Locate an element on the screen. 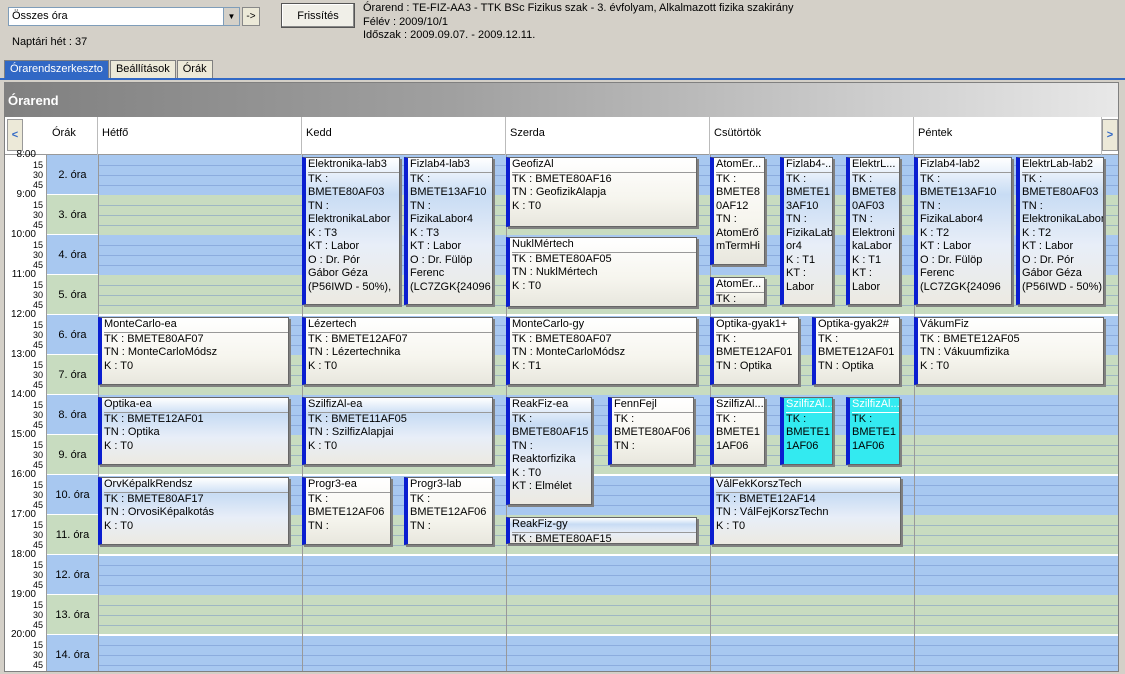 This screenshot has width=1125, height=674. time-label: 17:00 is located at coordinates (23, 514).